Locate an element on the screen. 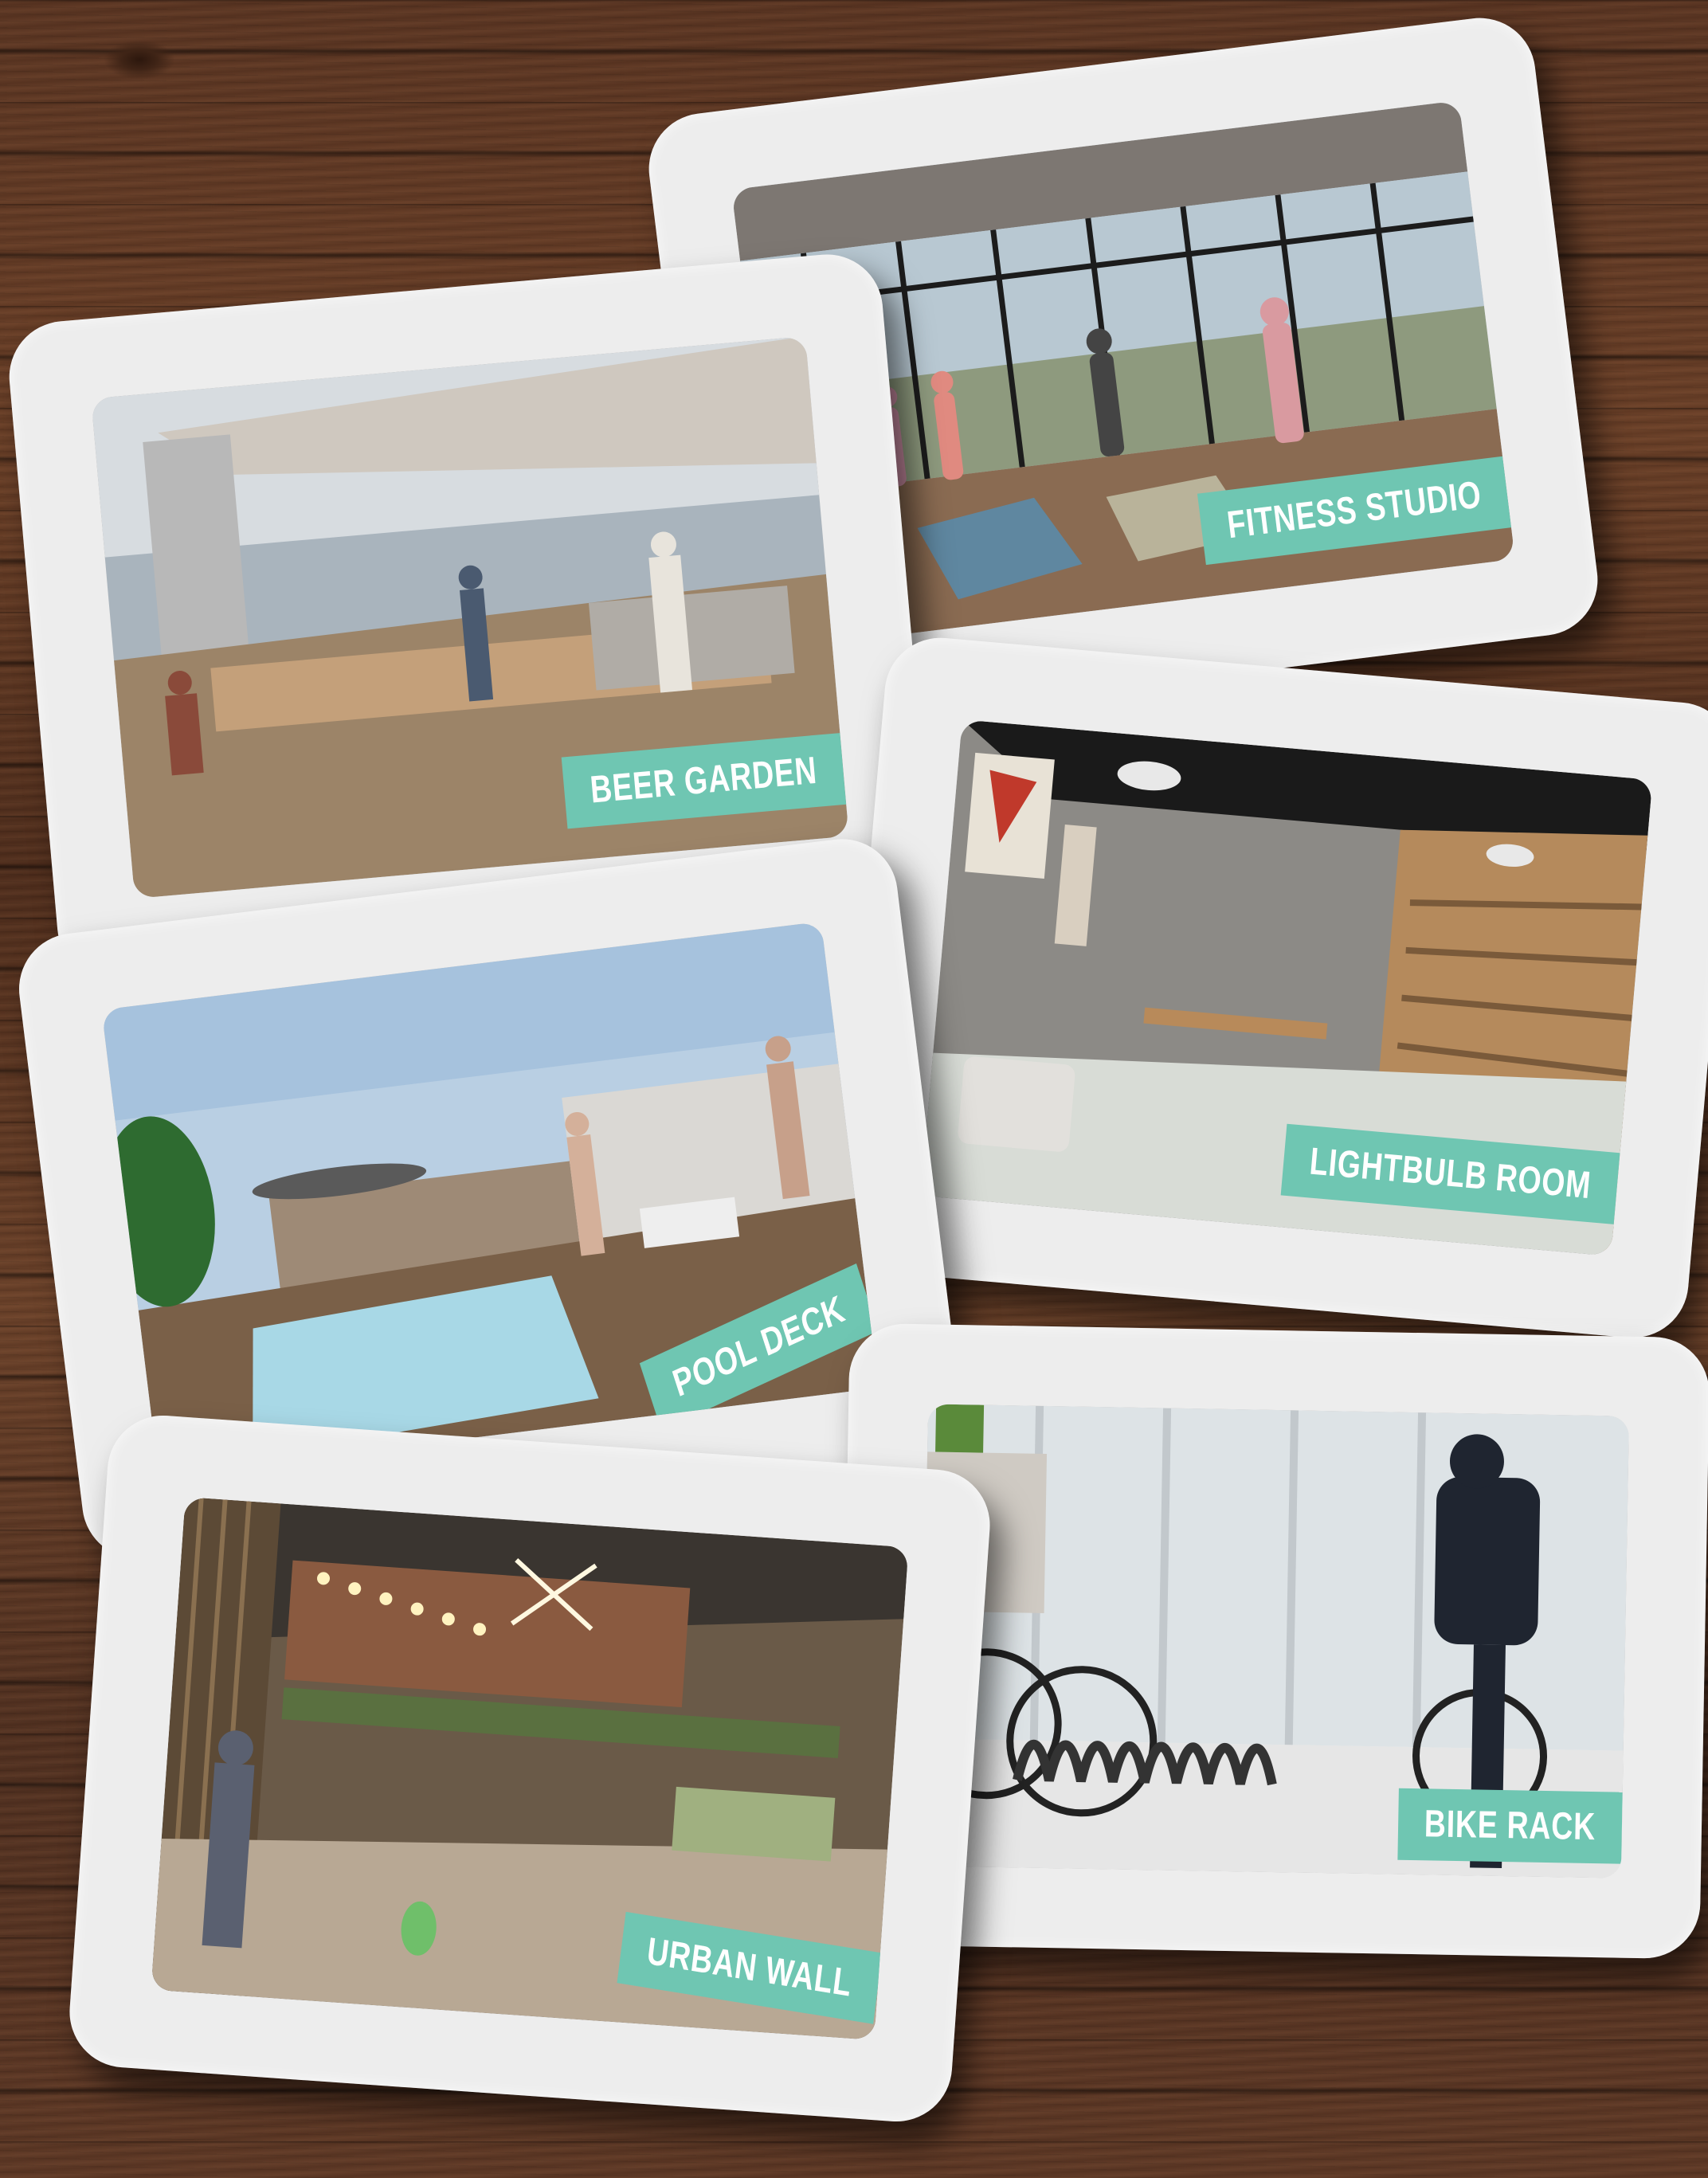 Image resolution: width=1708 pixels, height=2178 pixels. pool-deck-photo: POOL DECK is located at coordinates (490, 1199).